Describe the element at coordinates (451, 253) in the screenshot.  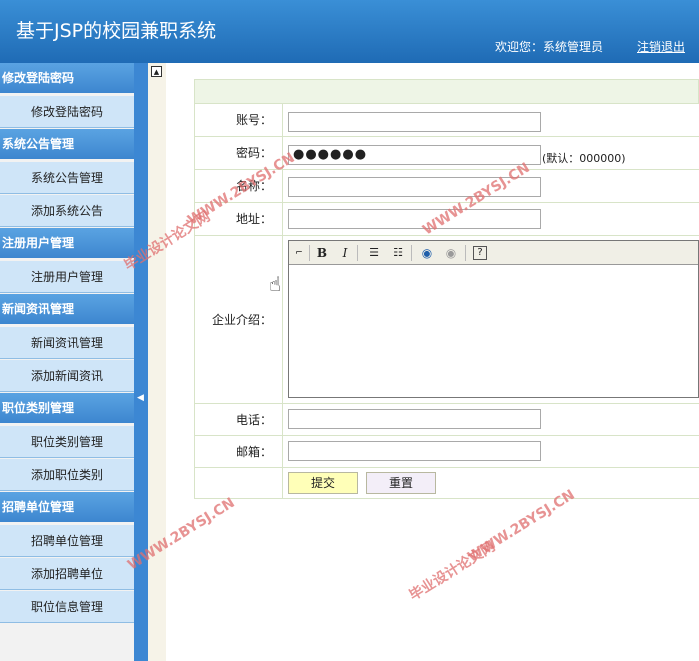
I see `unlink-globe-icon: ◉` at that location.